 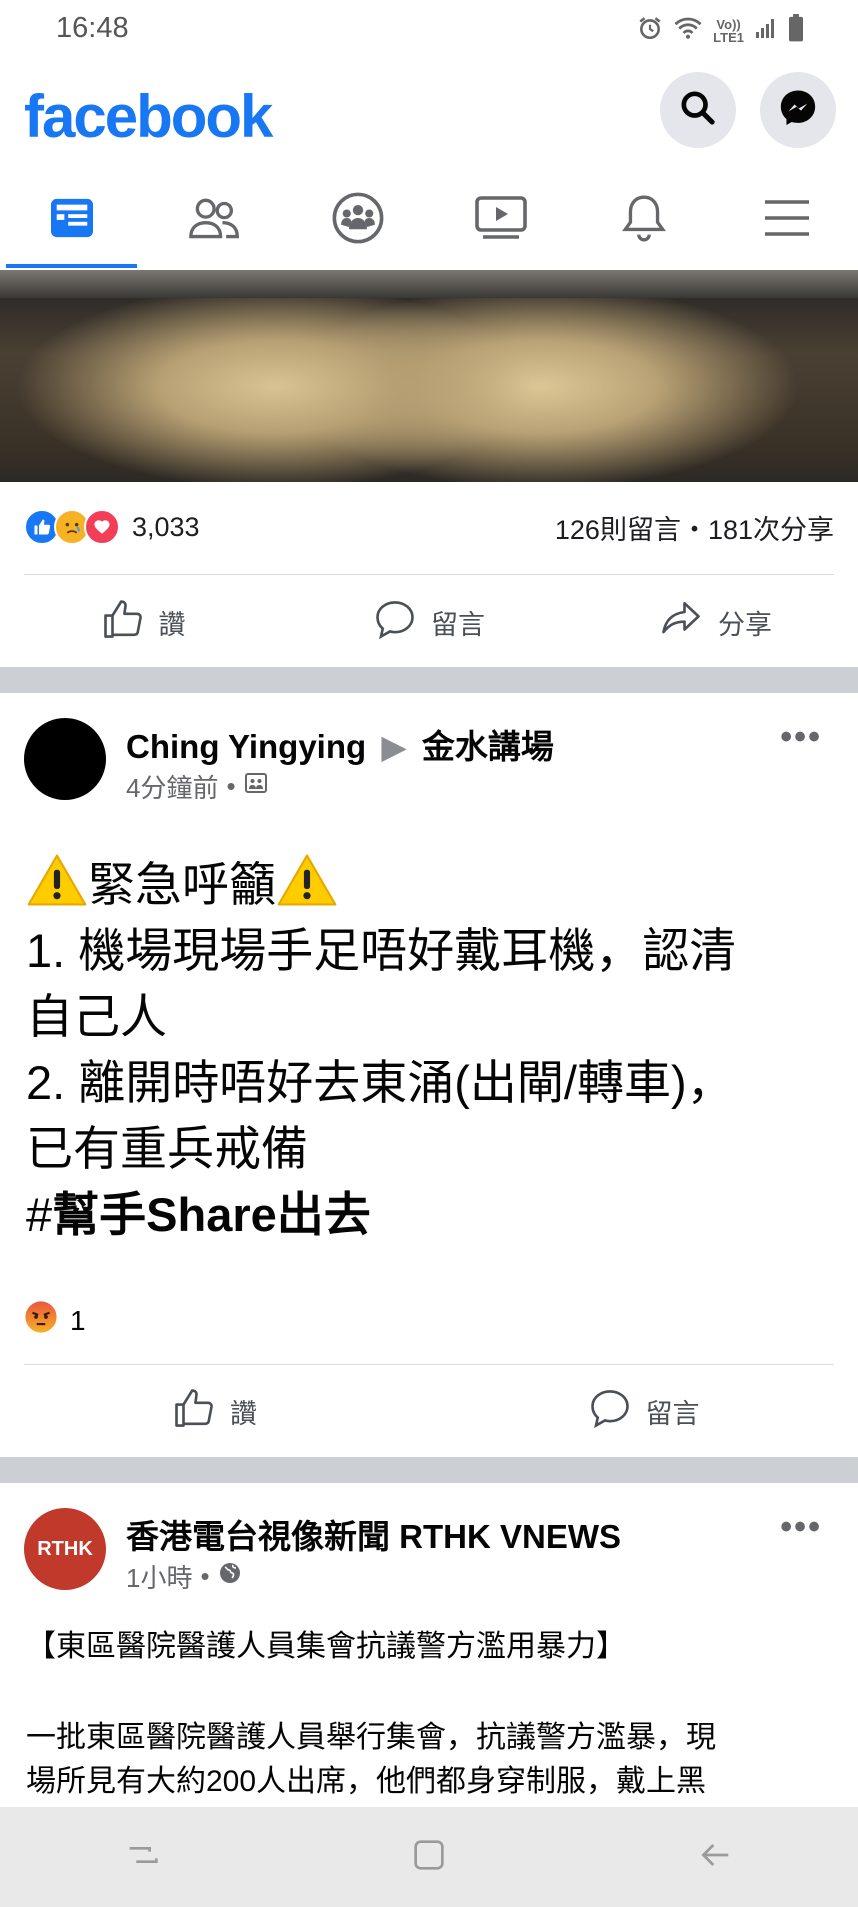 I want to click on post-line-2: 1. 機場現場手足唔好戴耳機，認清, so click(x=381, y=950).